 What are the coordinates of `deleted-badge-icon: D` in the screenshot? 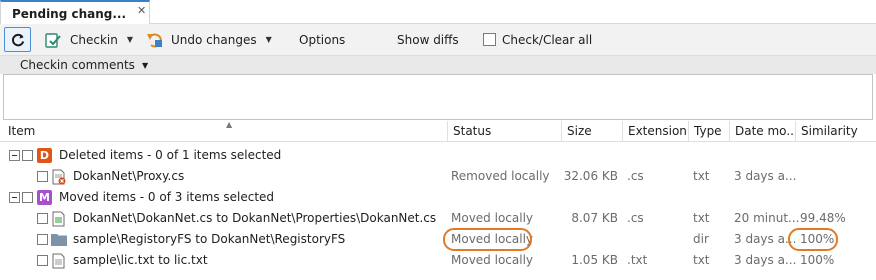 It's located at (44, 155).